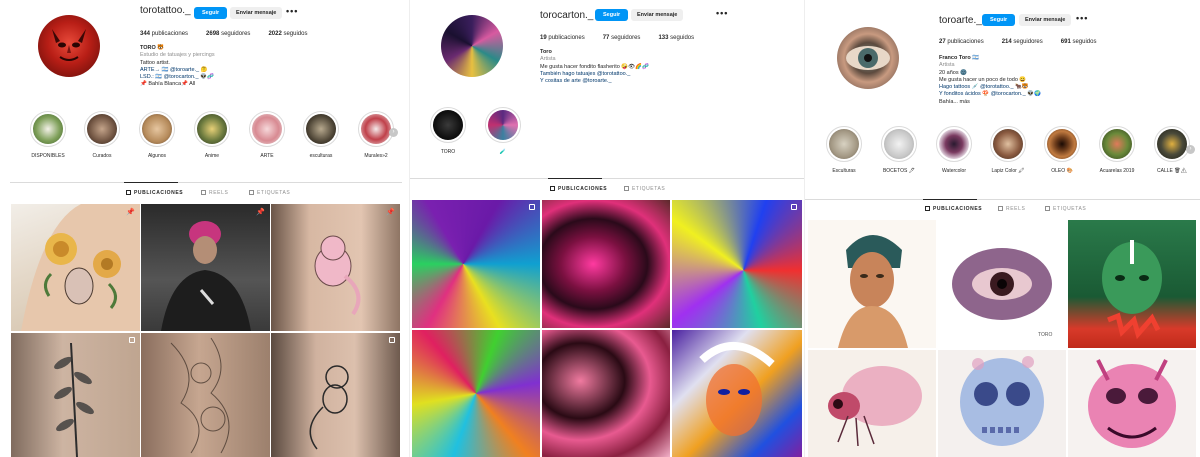  What do you see at coordinates (1008, 171) in the screenshot?
I see `highlight-label: Lapiz Color 🖍` at bounding box center [1008, 171].